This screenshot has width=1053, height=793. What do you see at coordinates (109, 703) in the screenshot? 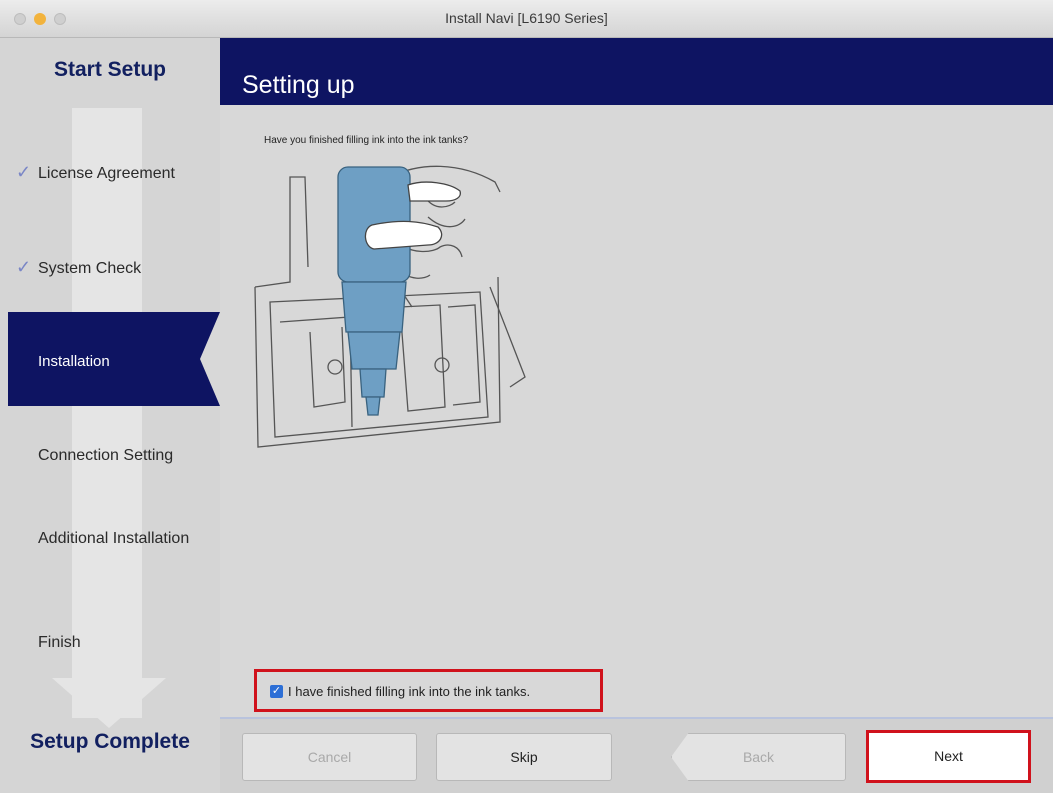
I see `progress-arrow-head` at bounding box center [109, 703].